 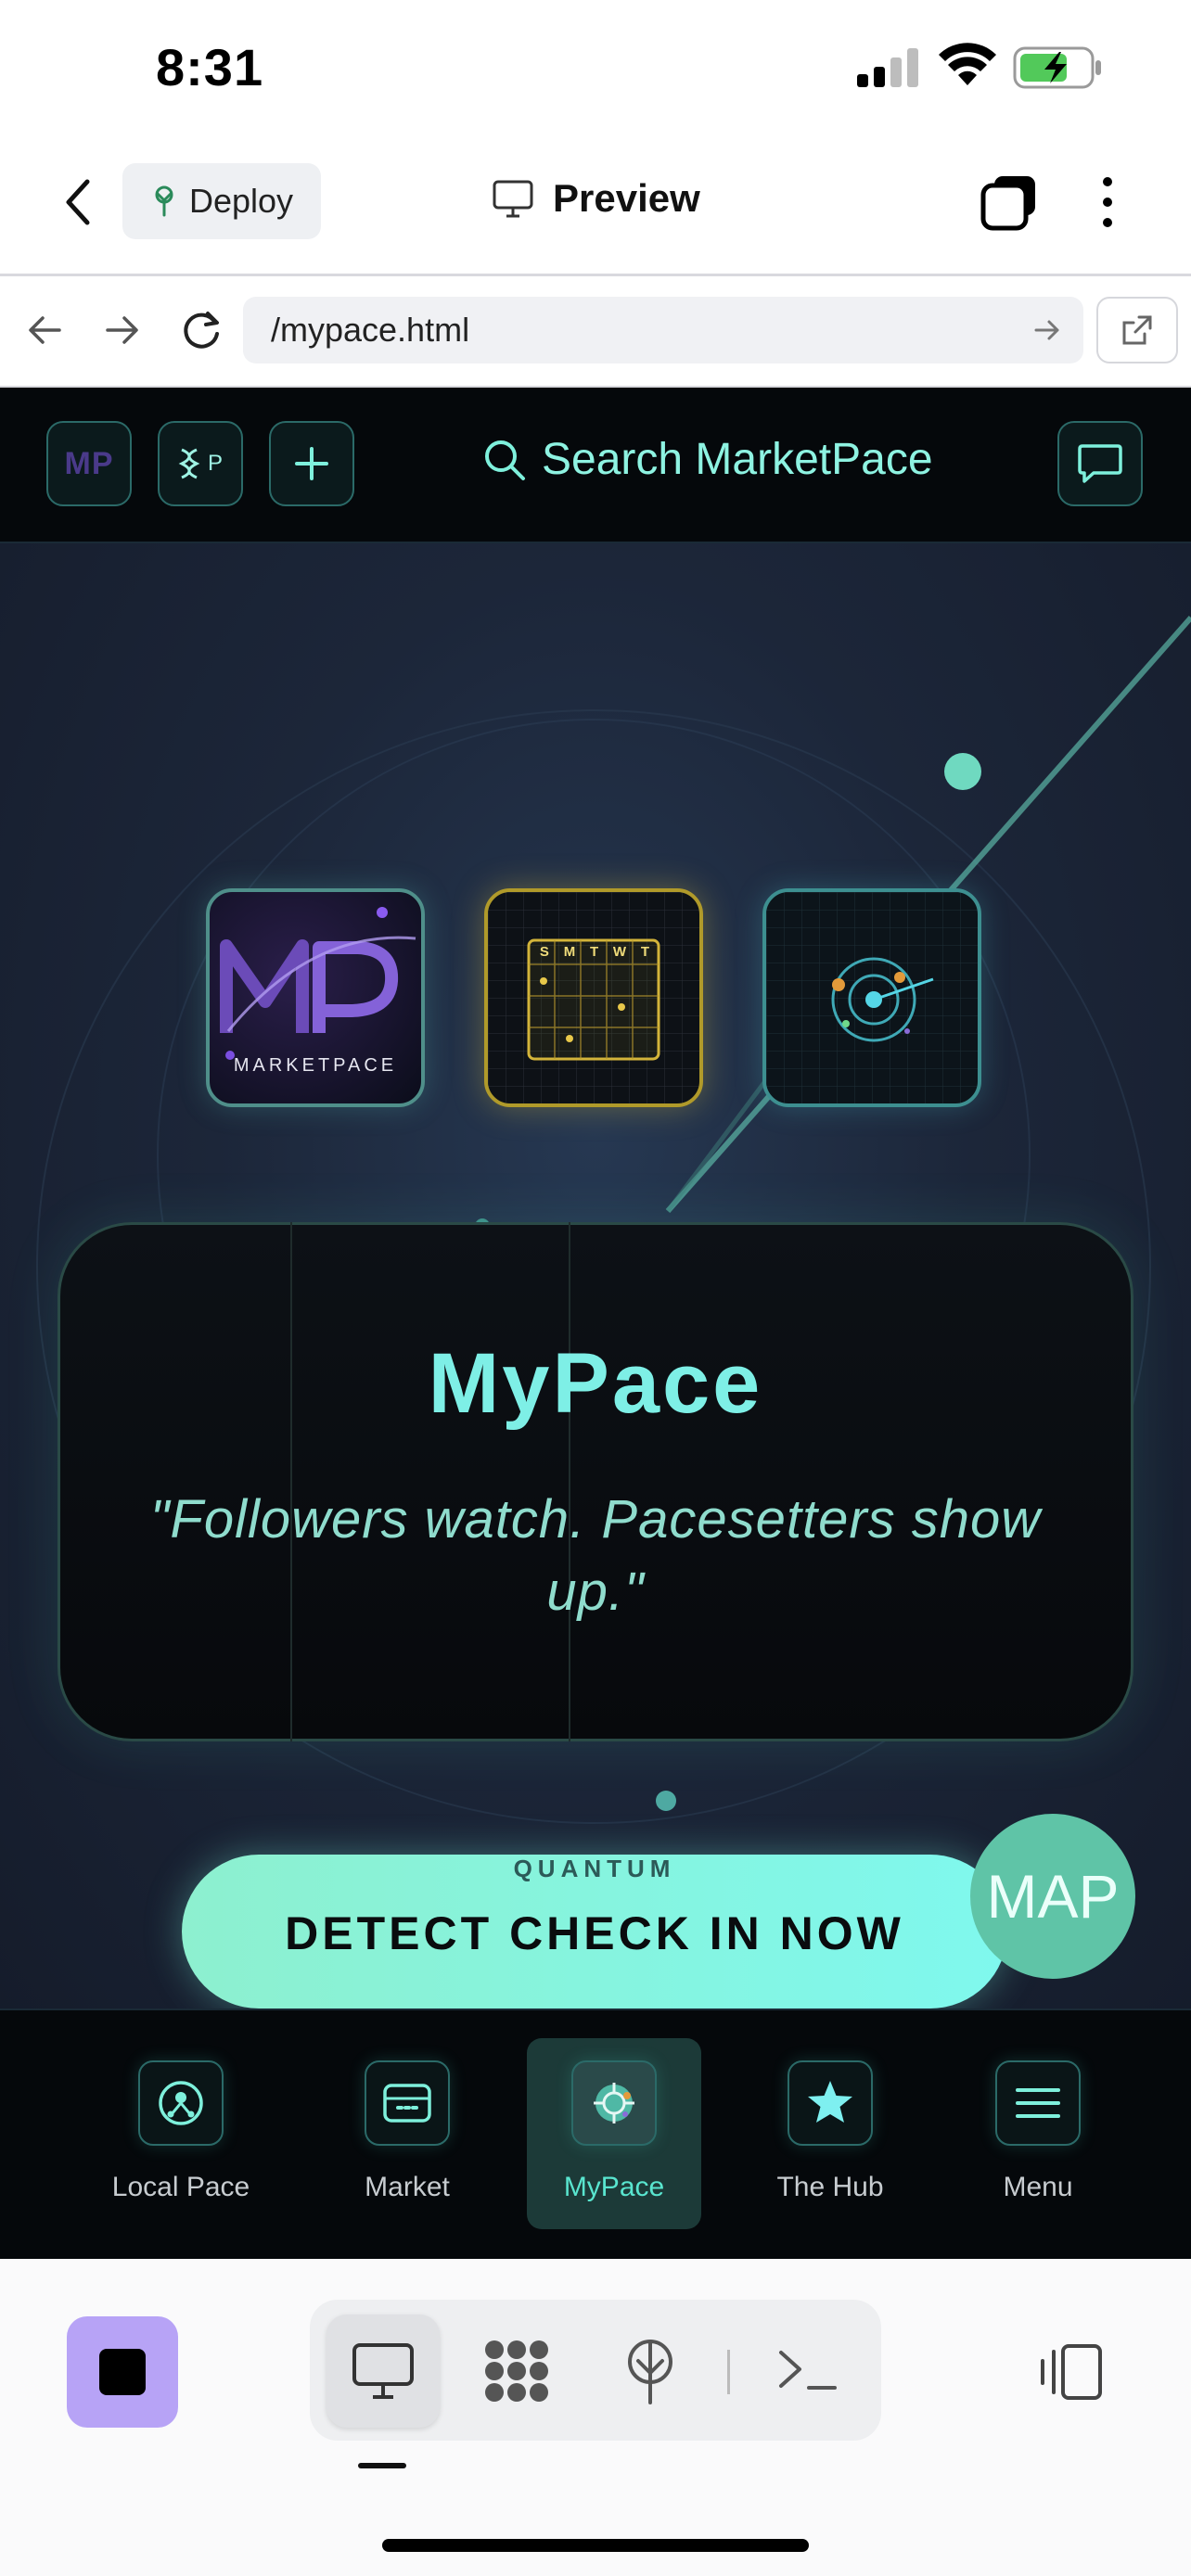 I want to click on nav-the-hub: The Hub, so click(x=830, y=2133).